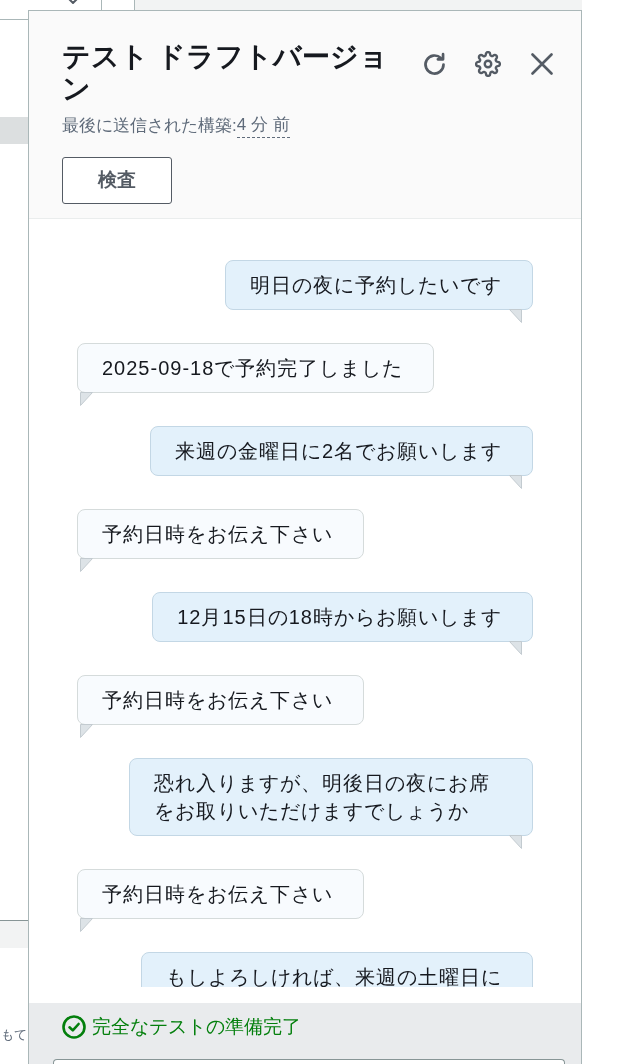  Describe the element at coordinates (337, 969) in the screenshot. I see `user-message: もしよろしければ、来週の土曜日に` at that location.